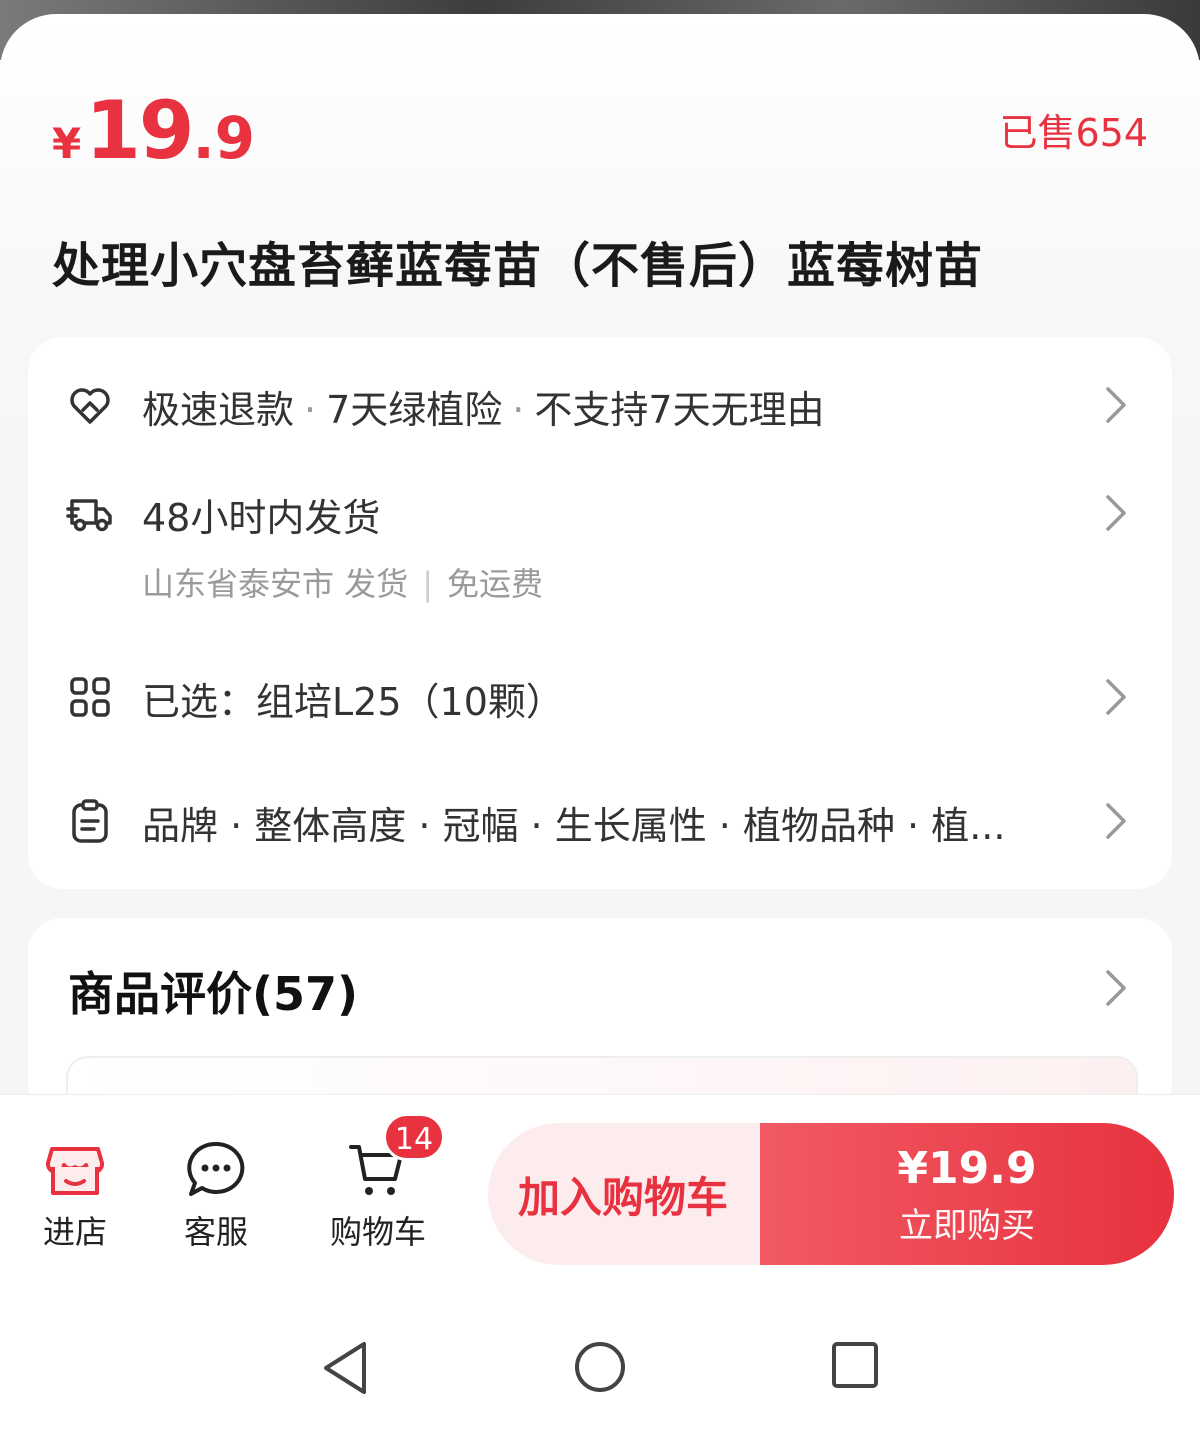  Describe the element at coordinates (386, 1183) in the screenshot. I see `cart-tab: 14 购物车` at that location.